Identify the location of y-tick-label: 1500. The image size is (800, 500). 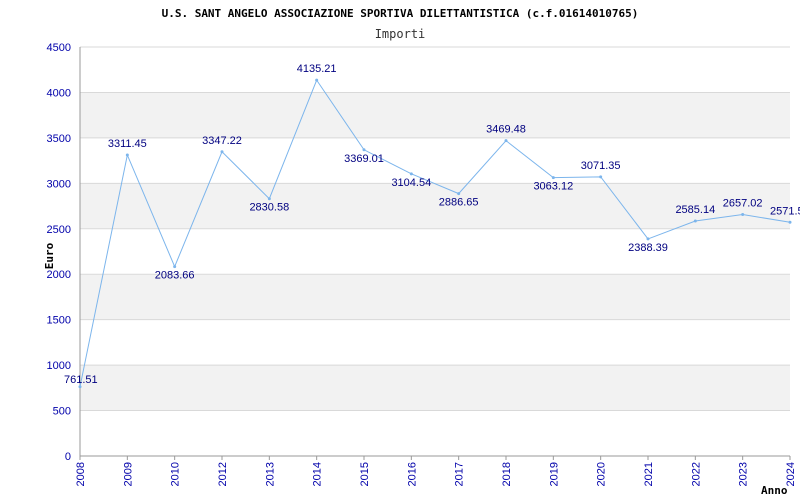
(59, 321).